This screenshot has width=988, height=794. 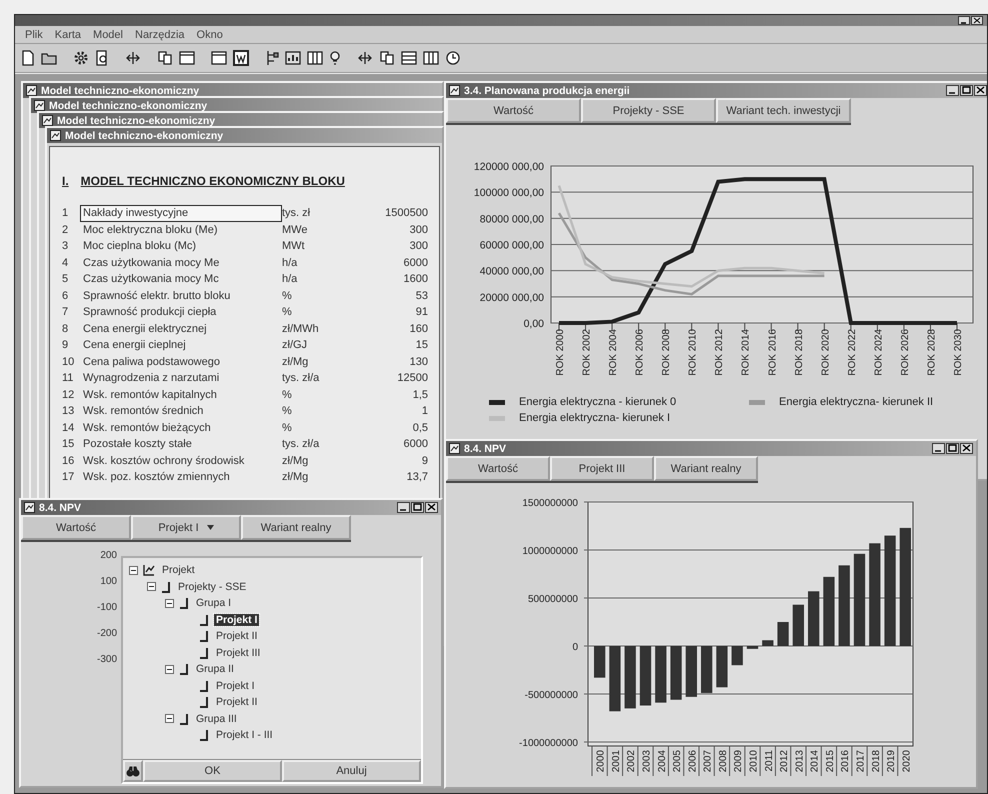 I want to click on menu-item: Okno, so click(x=209, y=34).